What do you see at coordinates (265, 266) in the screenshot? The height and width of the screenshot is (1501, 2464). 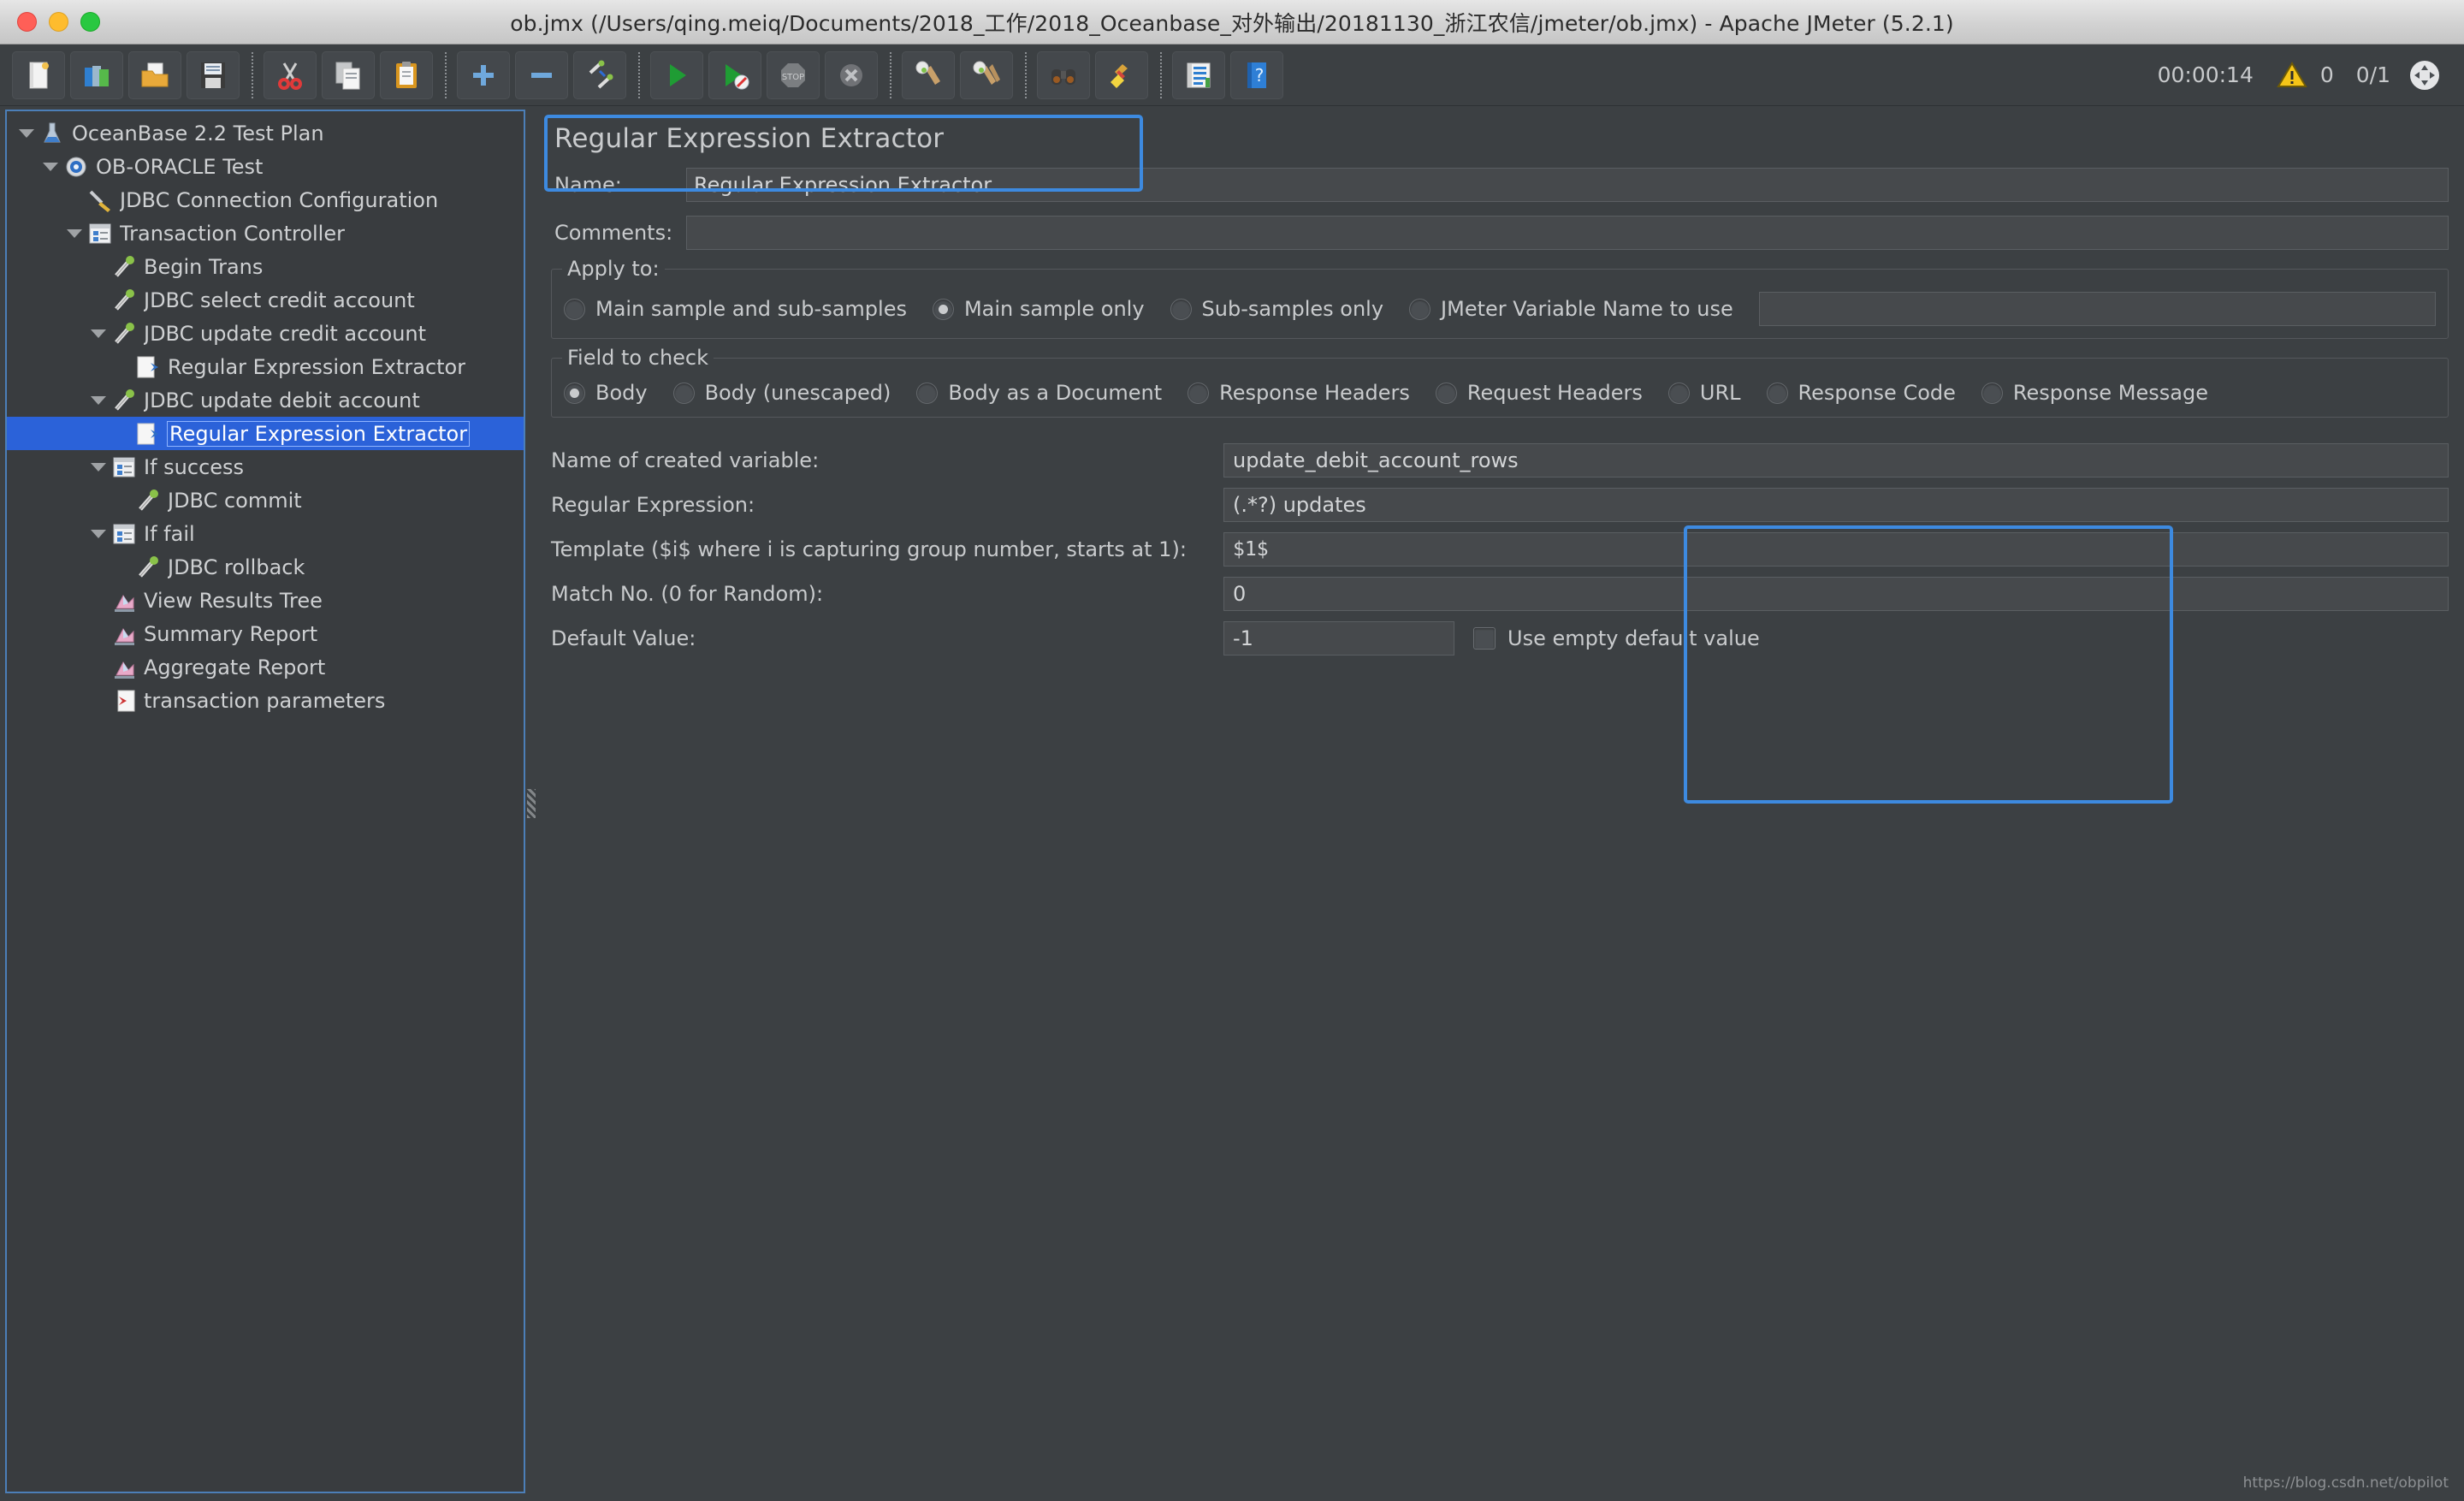 I see `tree-item: Begin Trans` at bounding box center [265, 266].